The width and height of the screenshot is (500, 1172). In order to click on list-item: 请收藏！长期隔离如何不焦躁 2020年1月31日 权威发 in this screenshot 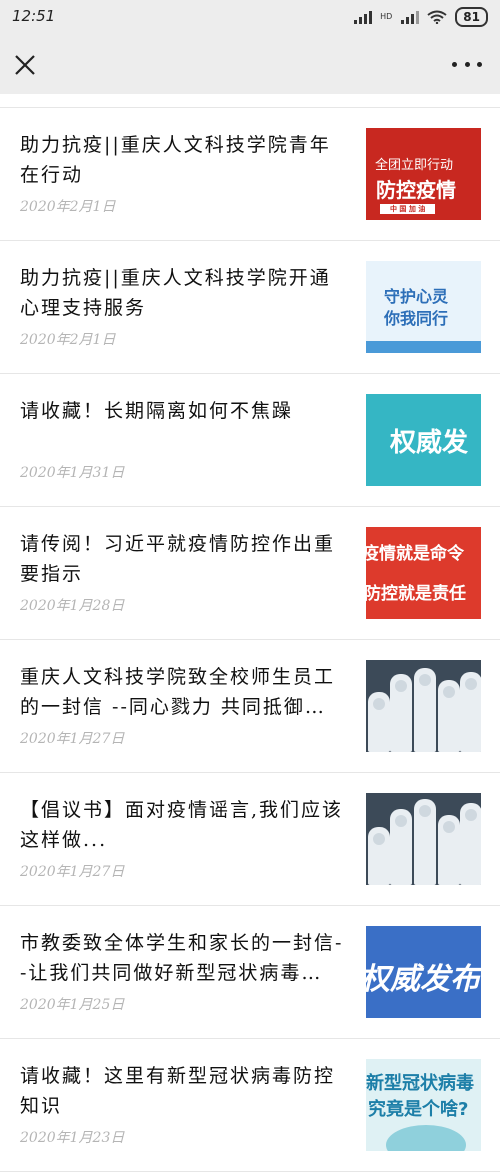, I will do `click(250, 440)`.